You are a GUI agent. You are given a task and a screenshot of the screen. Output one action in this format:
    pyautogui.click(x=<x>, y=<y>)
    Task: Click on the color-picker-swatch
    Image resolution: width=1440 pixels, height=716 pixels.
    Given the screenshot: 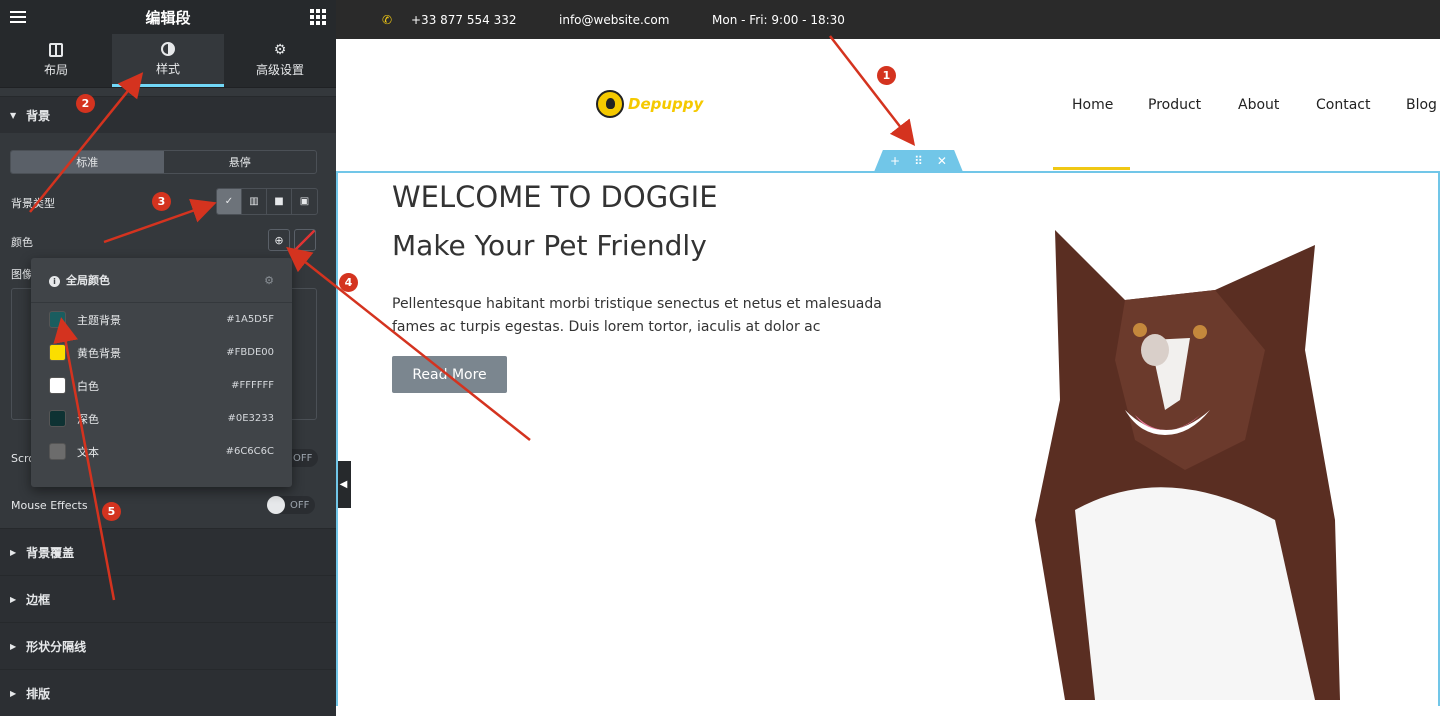 What is the action you would take?
    pyautogui.click(x=305, y=240)
    